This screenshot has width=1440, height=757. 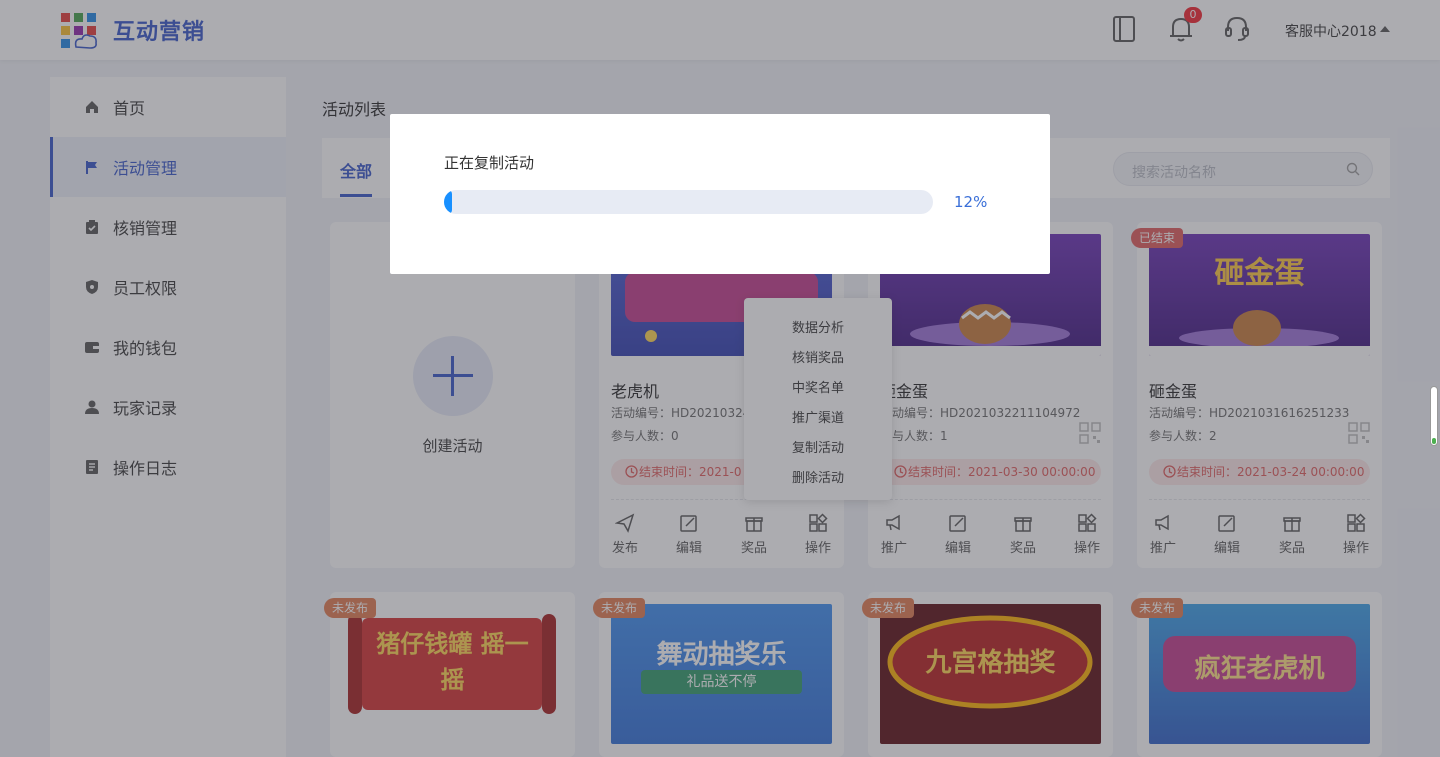 I want to click on progress-bar, so click(x=688, y=202).